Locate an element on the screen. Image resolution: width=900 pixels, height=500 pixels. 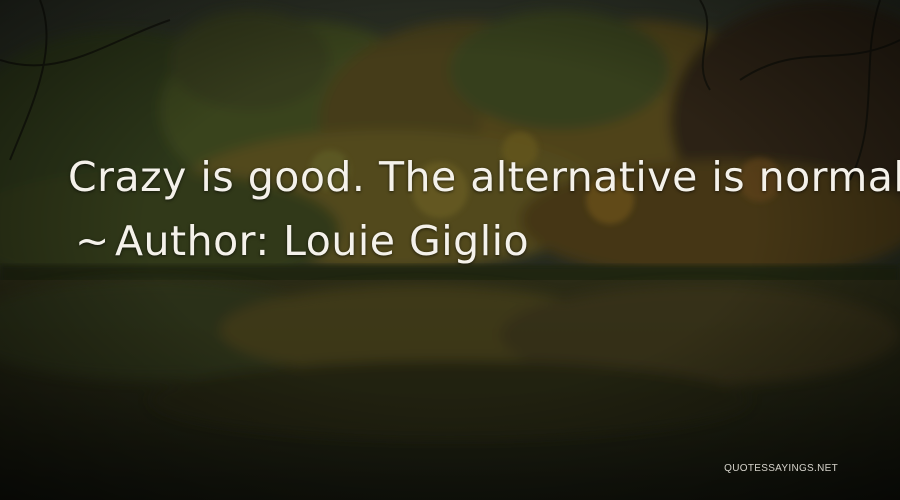
author-line: ~ Author: Louie Giglio is located at coordinates (302, 241).